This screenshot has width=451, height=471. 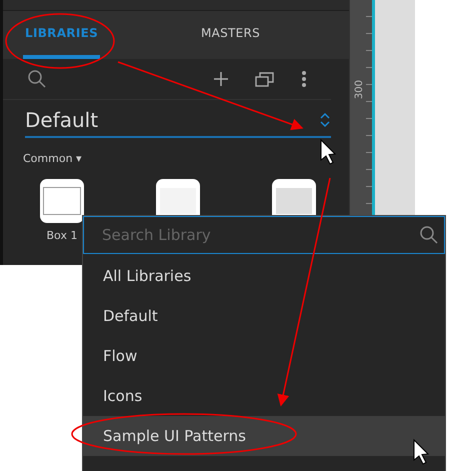 I want to click on up-down-chevron-icon, so click(x=325, y=120).